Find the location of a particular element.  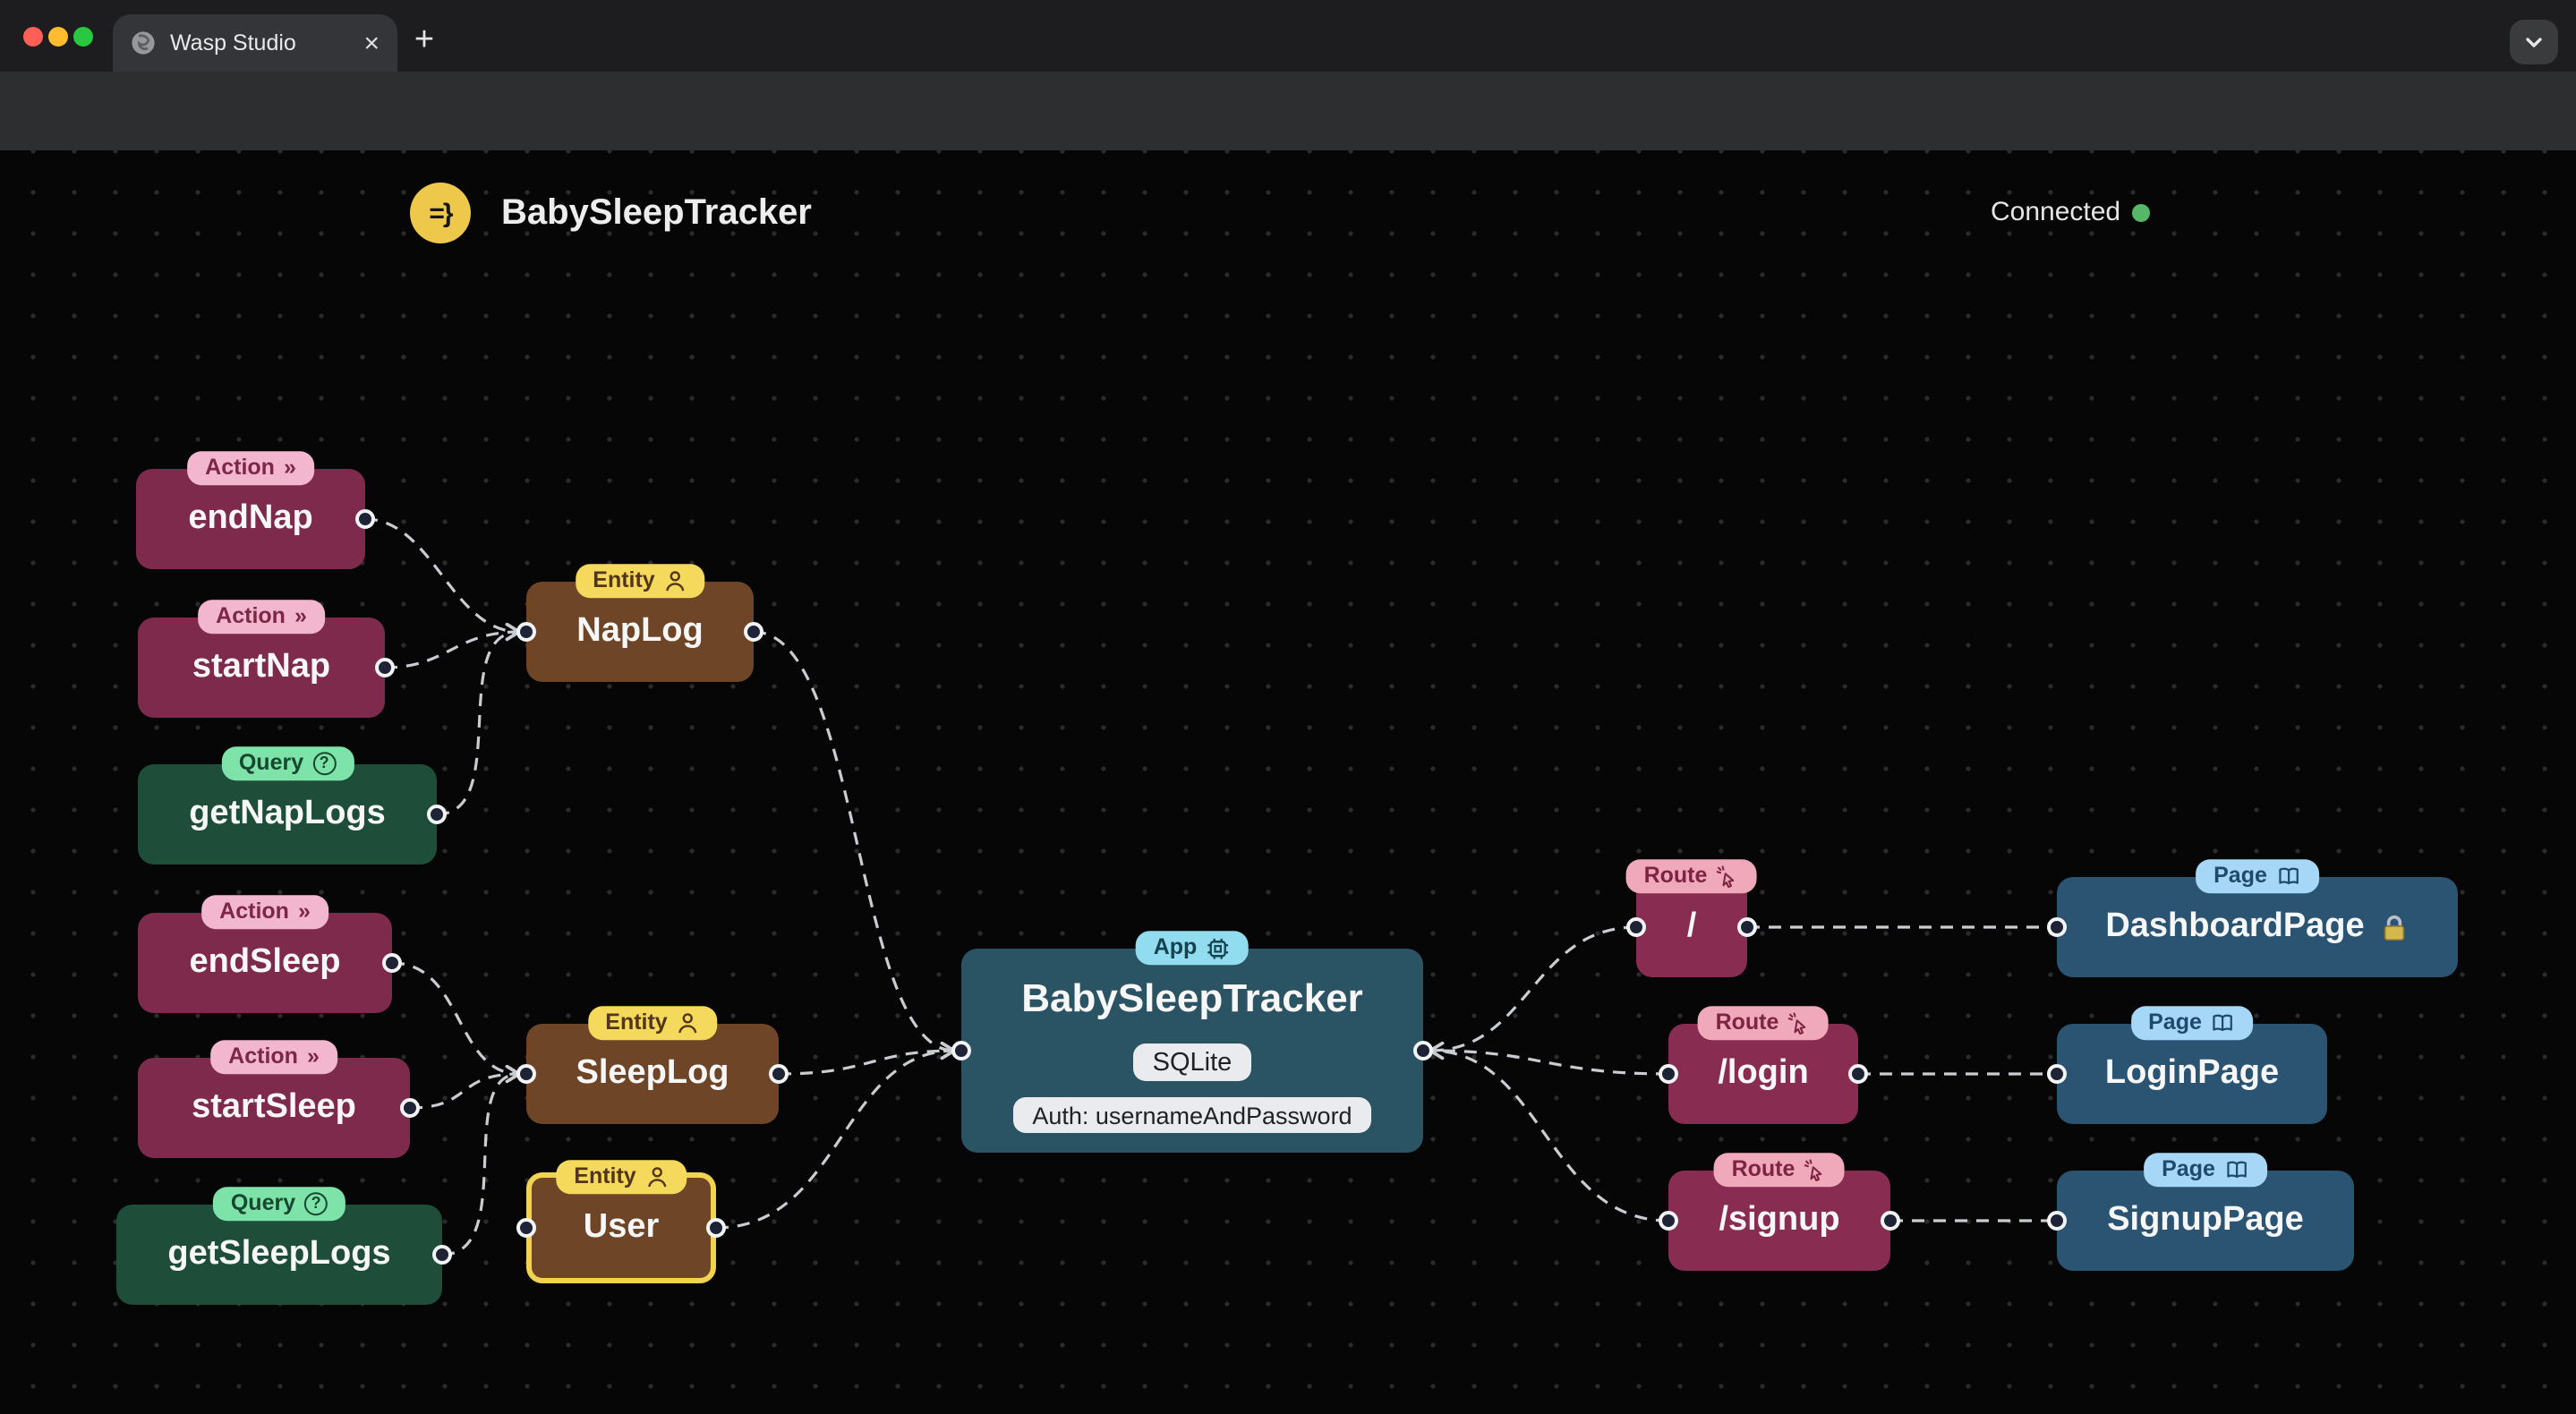

app-badge: App is located at coordinates (1192, 948).